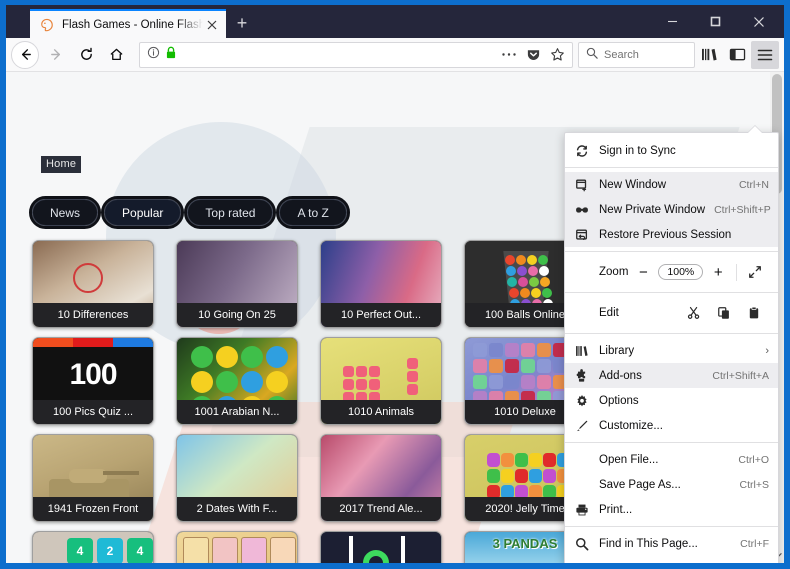  What do you see at coordinates (671, 375) in the screenshot?
I see `menu-item-add-ons: Add-ons Ctrl+Shift+A` at bounding box center [671, 375].